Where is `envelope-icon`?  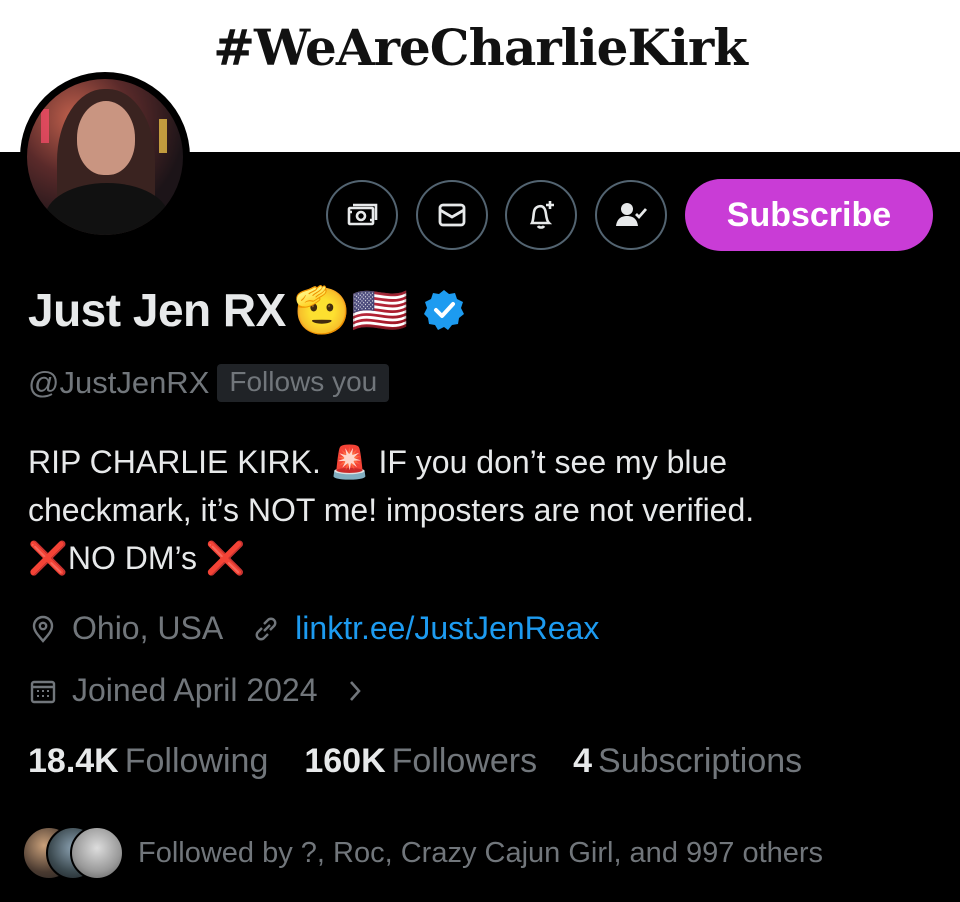
envelope-icon is located at coordinates (452, 215).